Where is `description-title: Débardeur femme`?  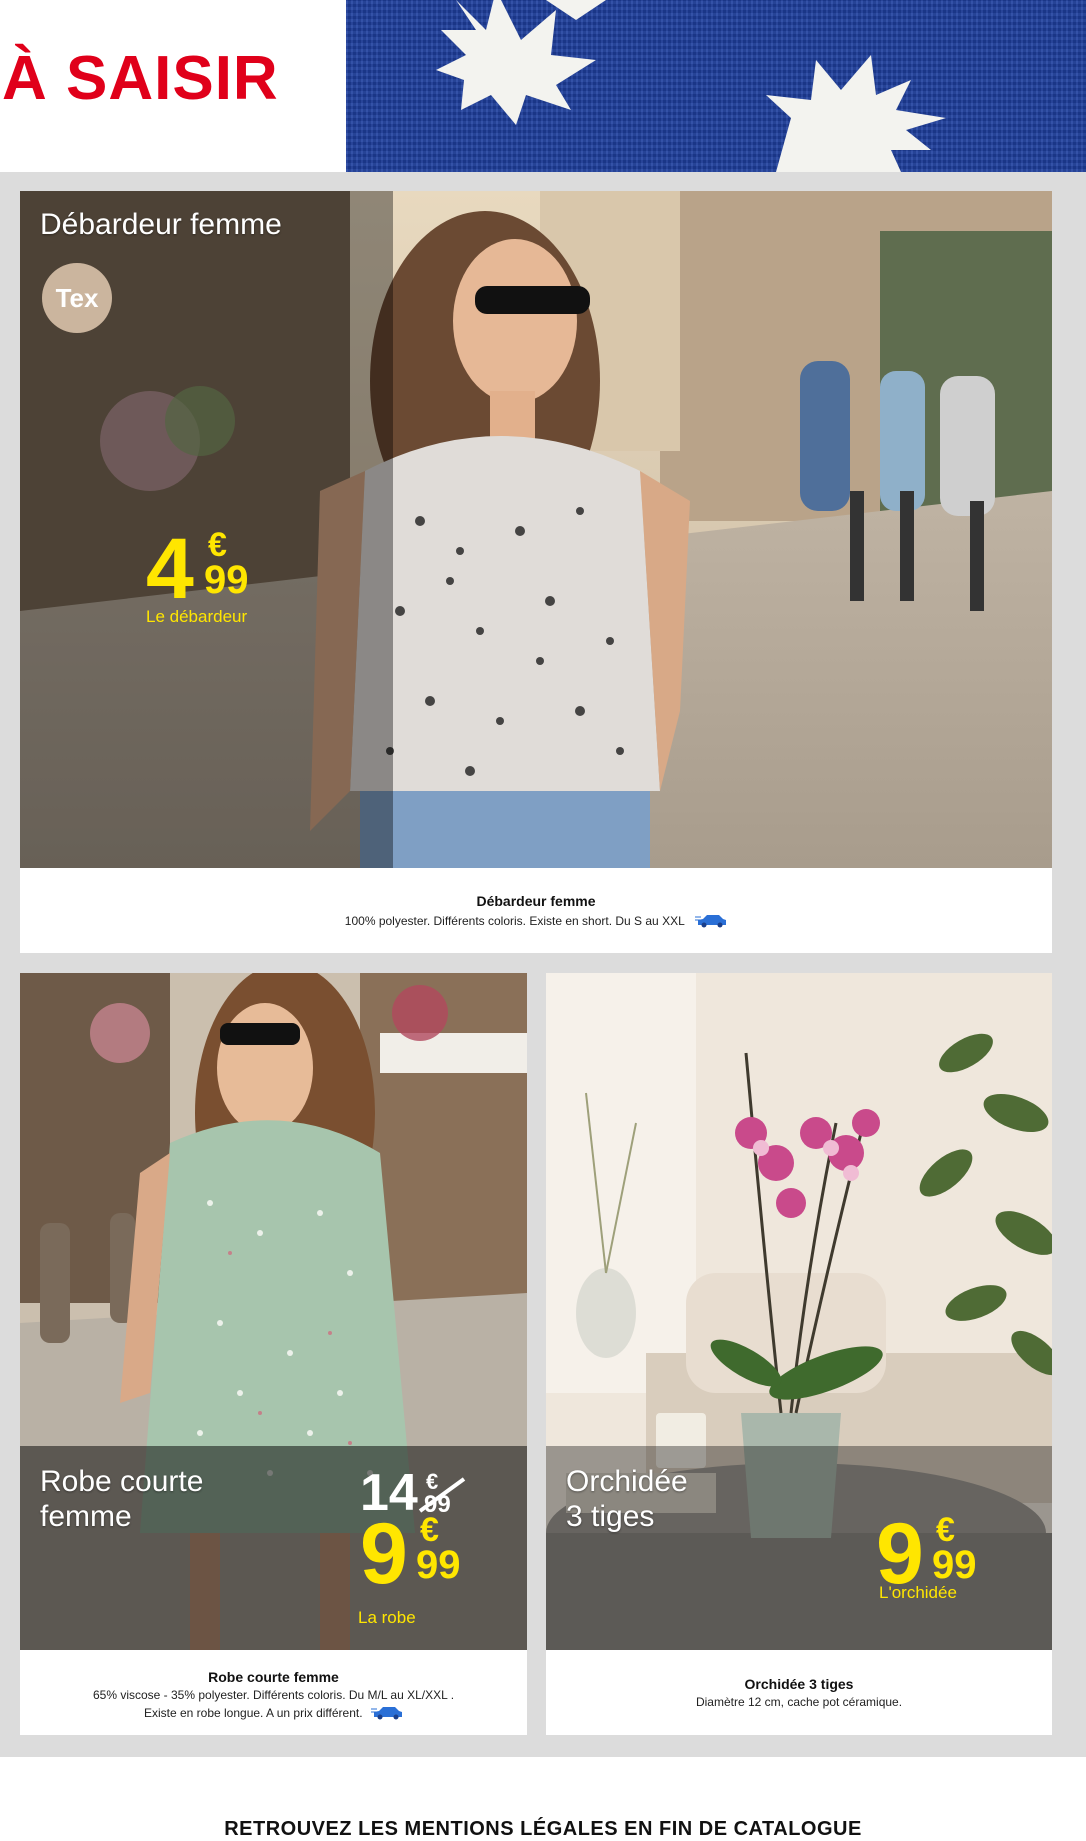
description-title: Débardeur femme is located at coordinates (536, 901).